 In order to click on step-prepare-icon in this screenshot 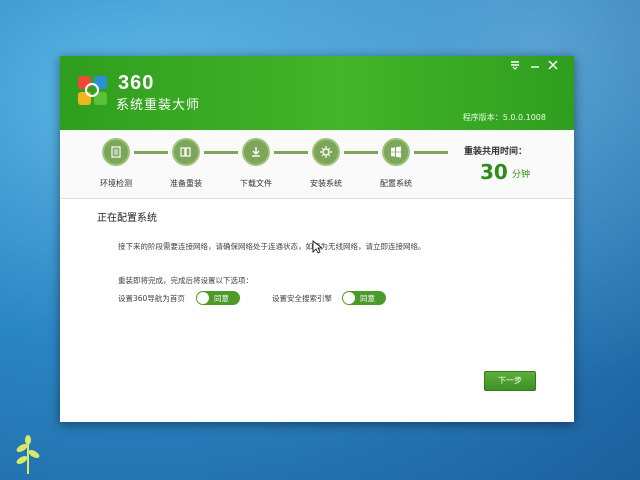, I will do `click(186, 152)`.